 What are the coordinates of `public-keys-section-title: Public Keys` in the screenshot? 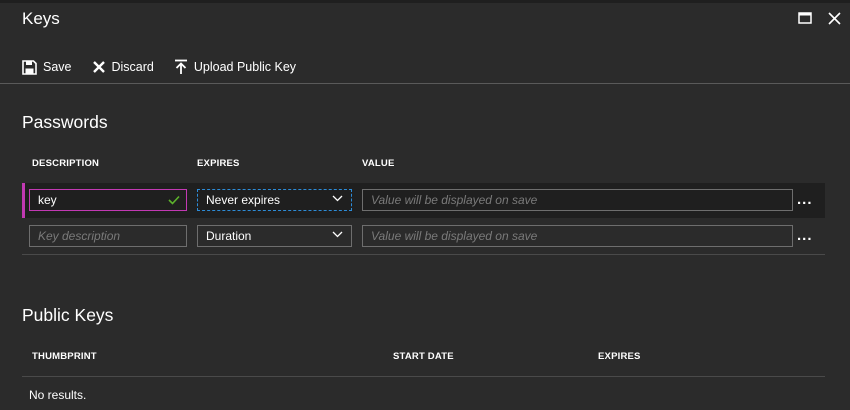 It's located at (68, 315).